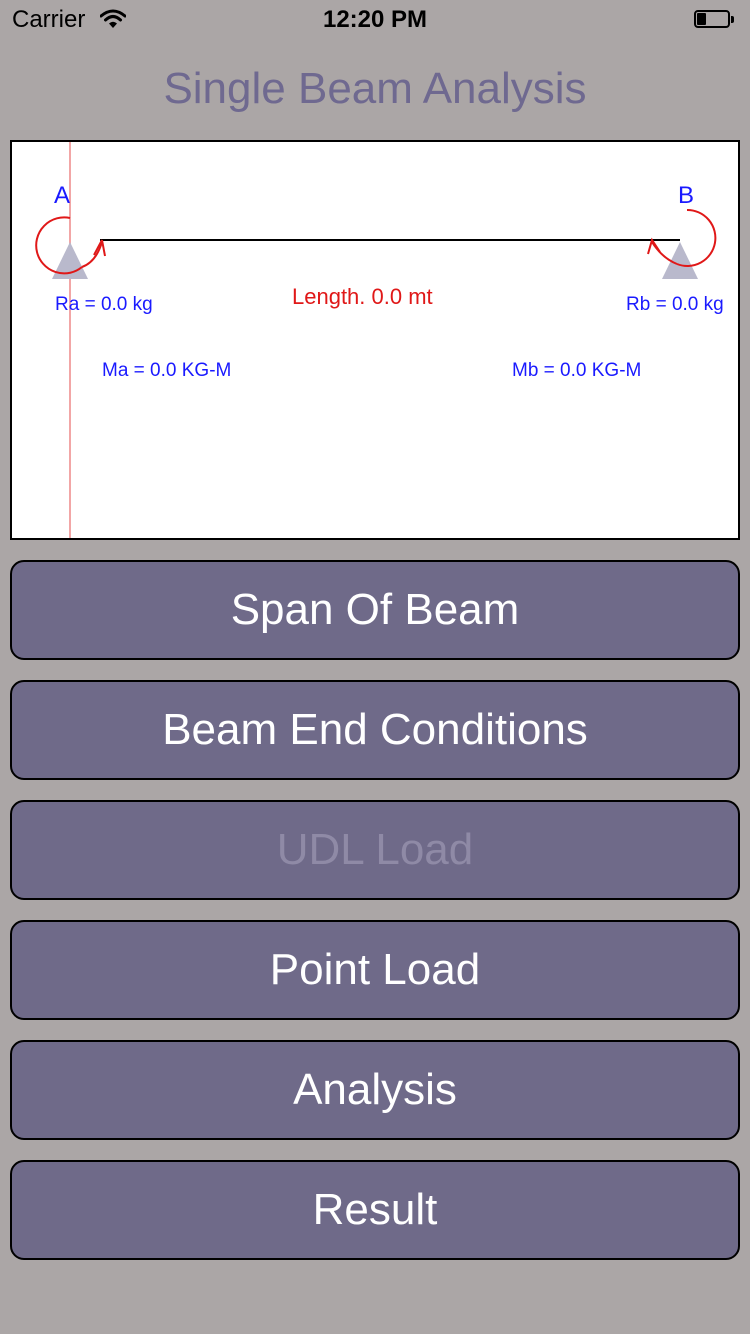 This screenshot has height=1334, width=750. What do you see at coordinates (375, 1090) in the screenshot?
I see `analysis-button: Analysis` at bounding box center [375, 1090].